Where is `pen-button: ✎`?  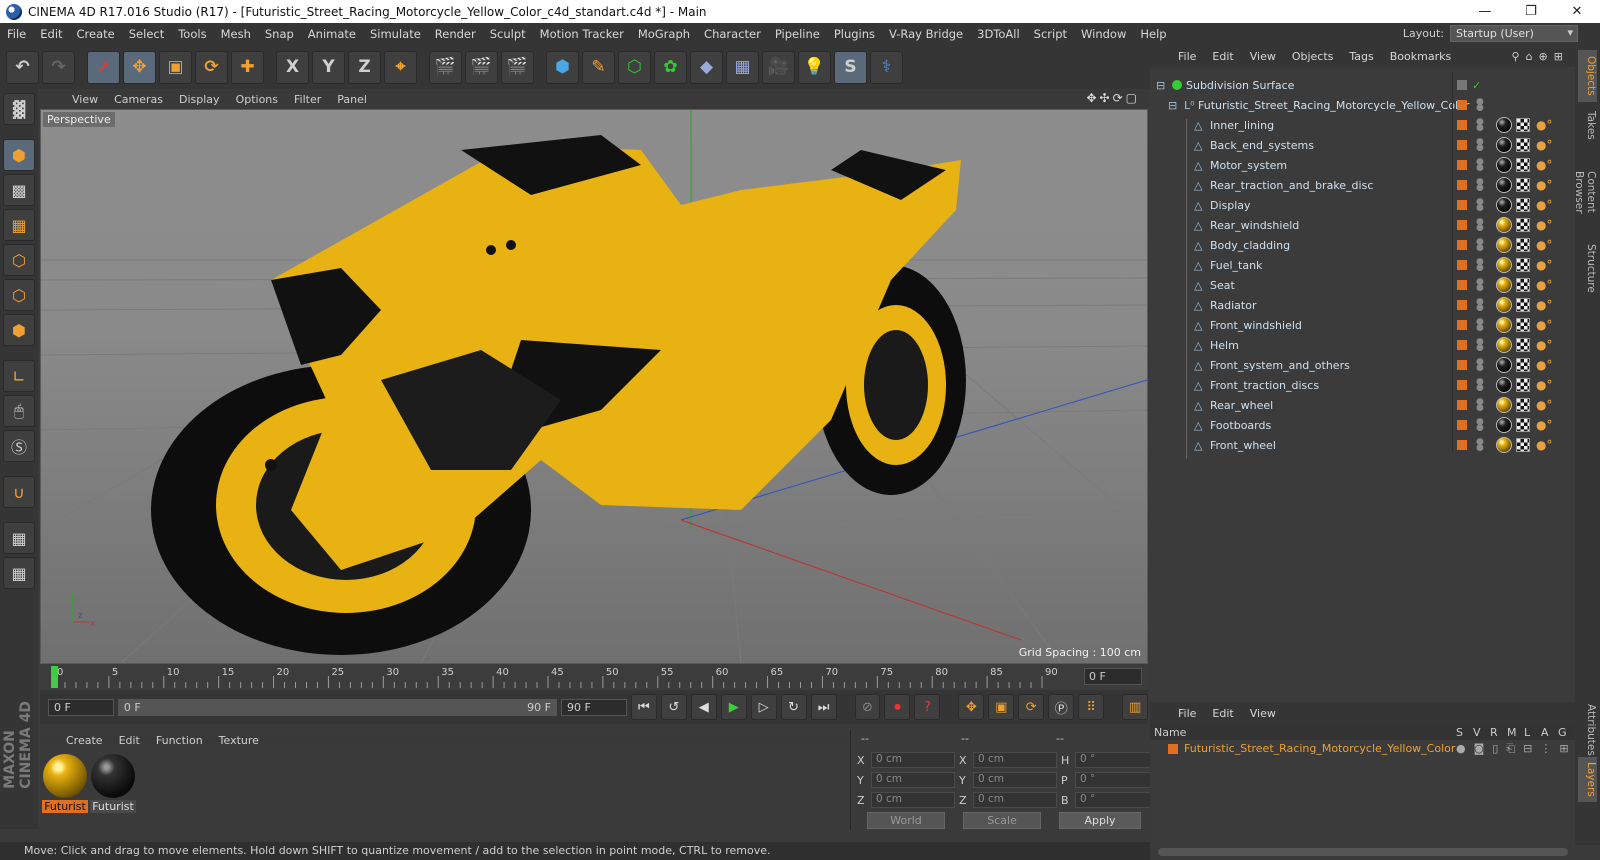
pen-button: ✎ is located at coordinates (598, 67).